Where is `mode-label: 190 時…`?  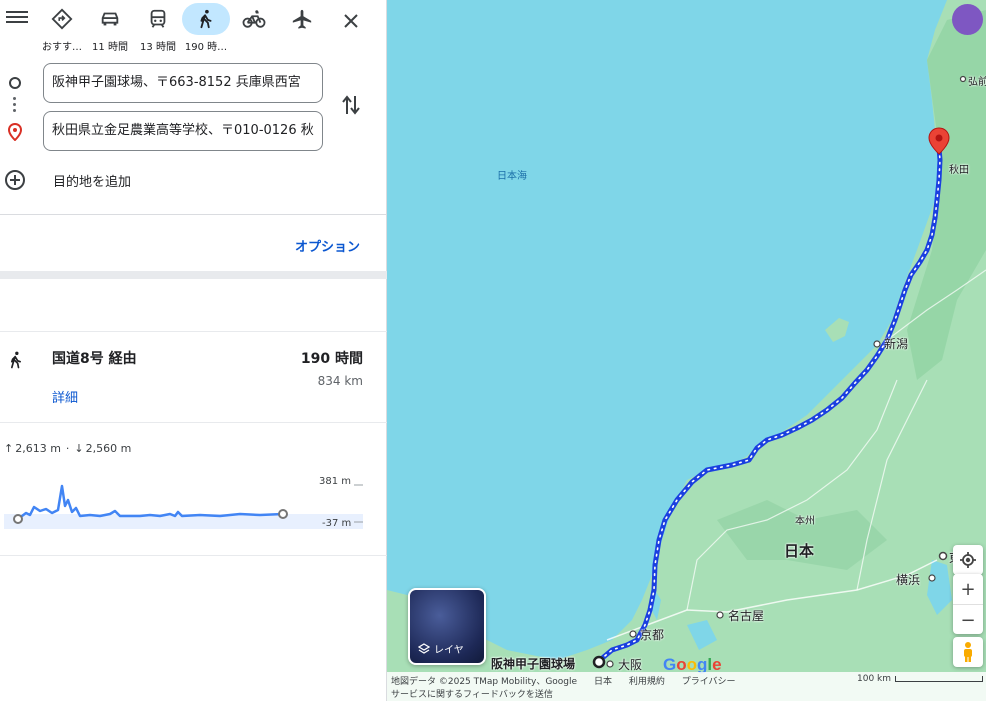
mode-label: 190 時… is located at coordinates (206, 47).